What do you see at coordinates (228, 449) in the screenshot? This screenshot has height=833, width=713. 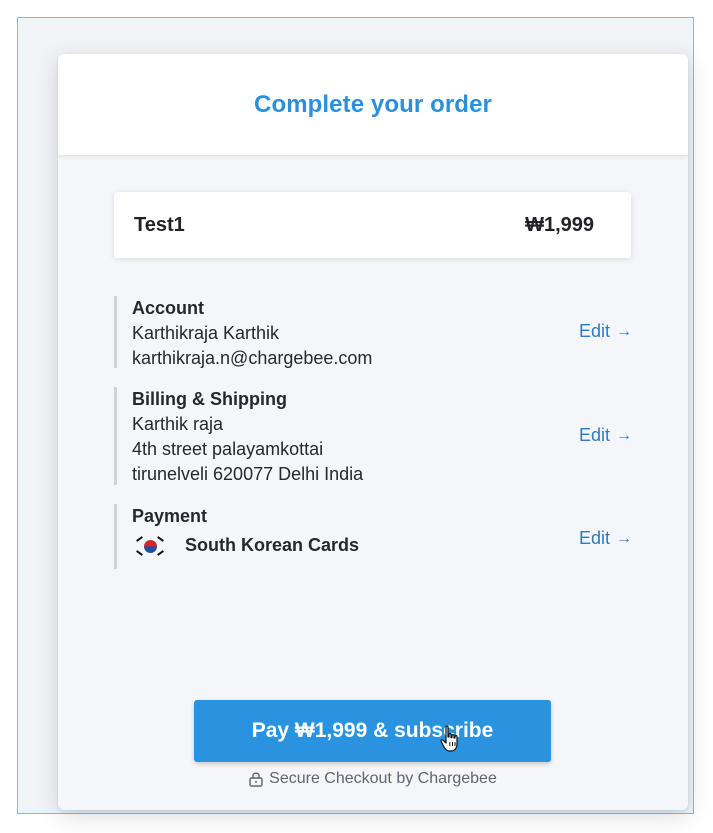 I see `billing-address-line1: 4th street palayamkottai` at bounding box center [228, 449].